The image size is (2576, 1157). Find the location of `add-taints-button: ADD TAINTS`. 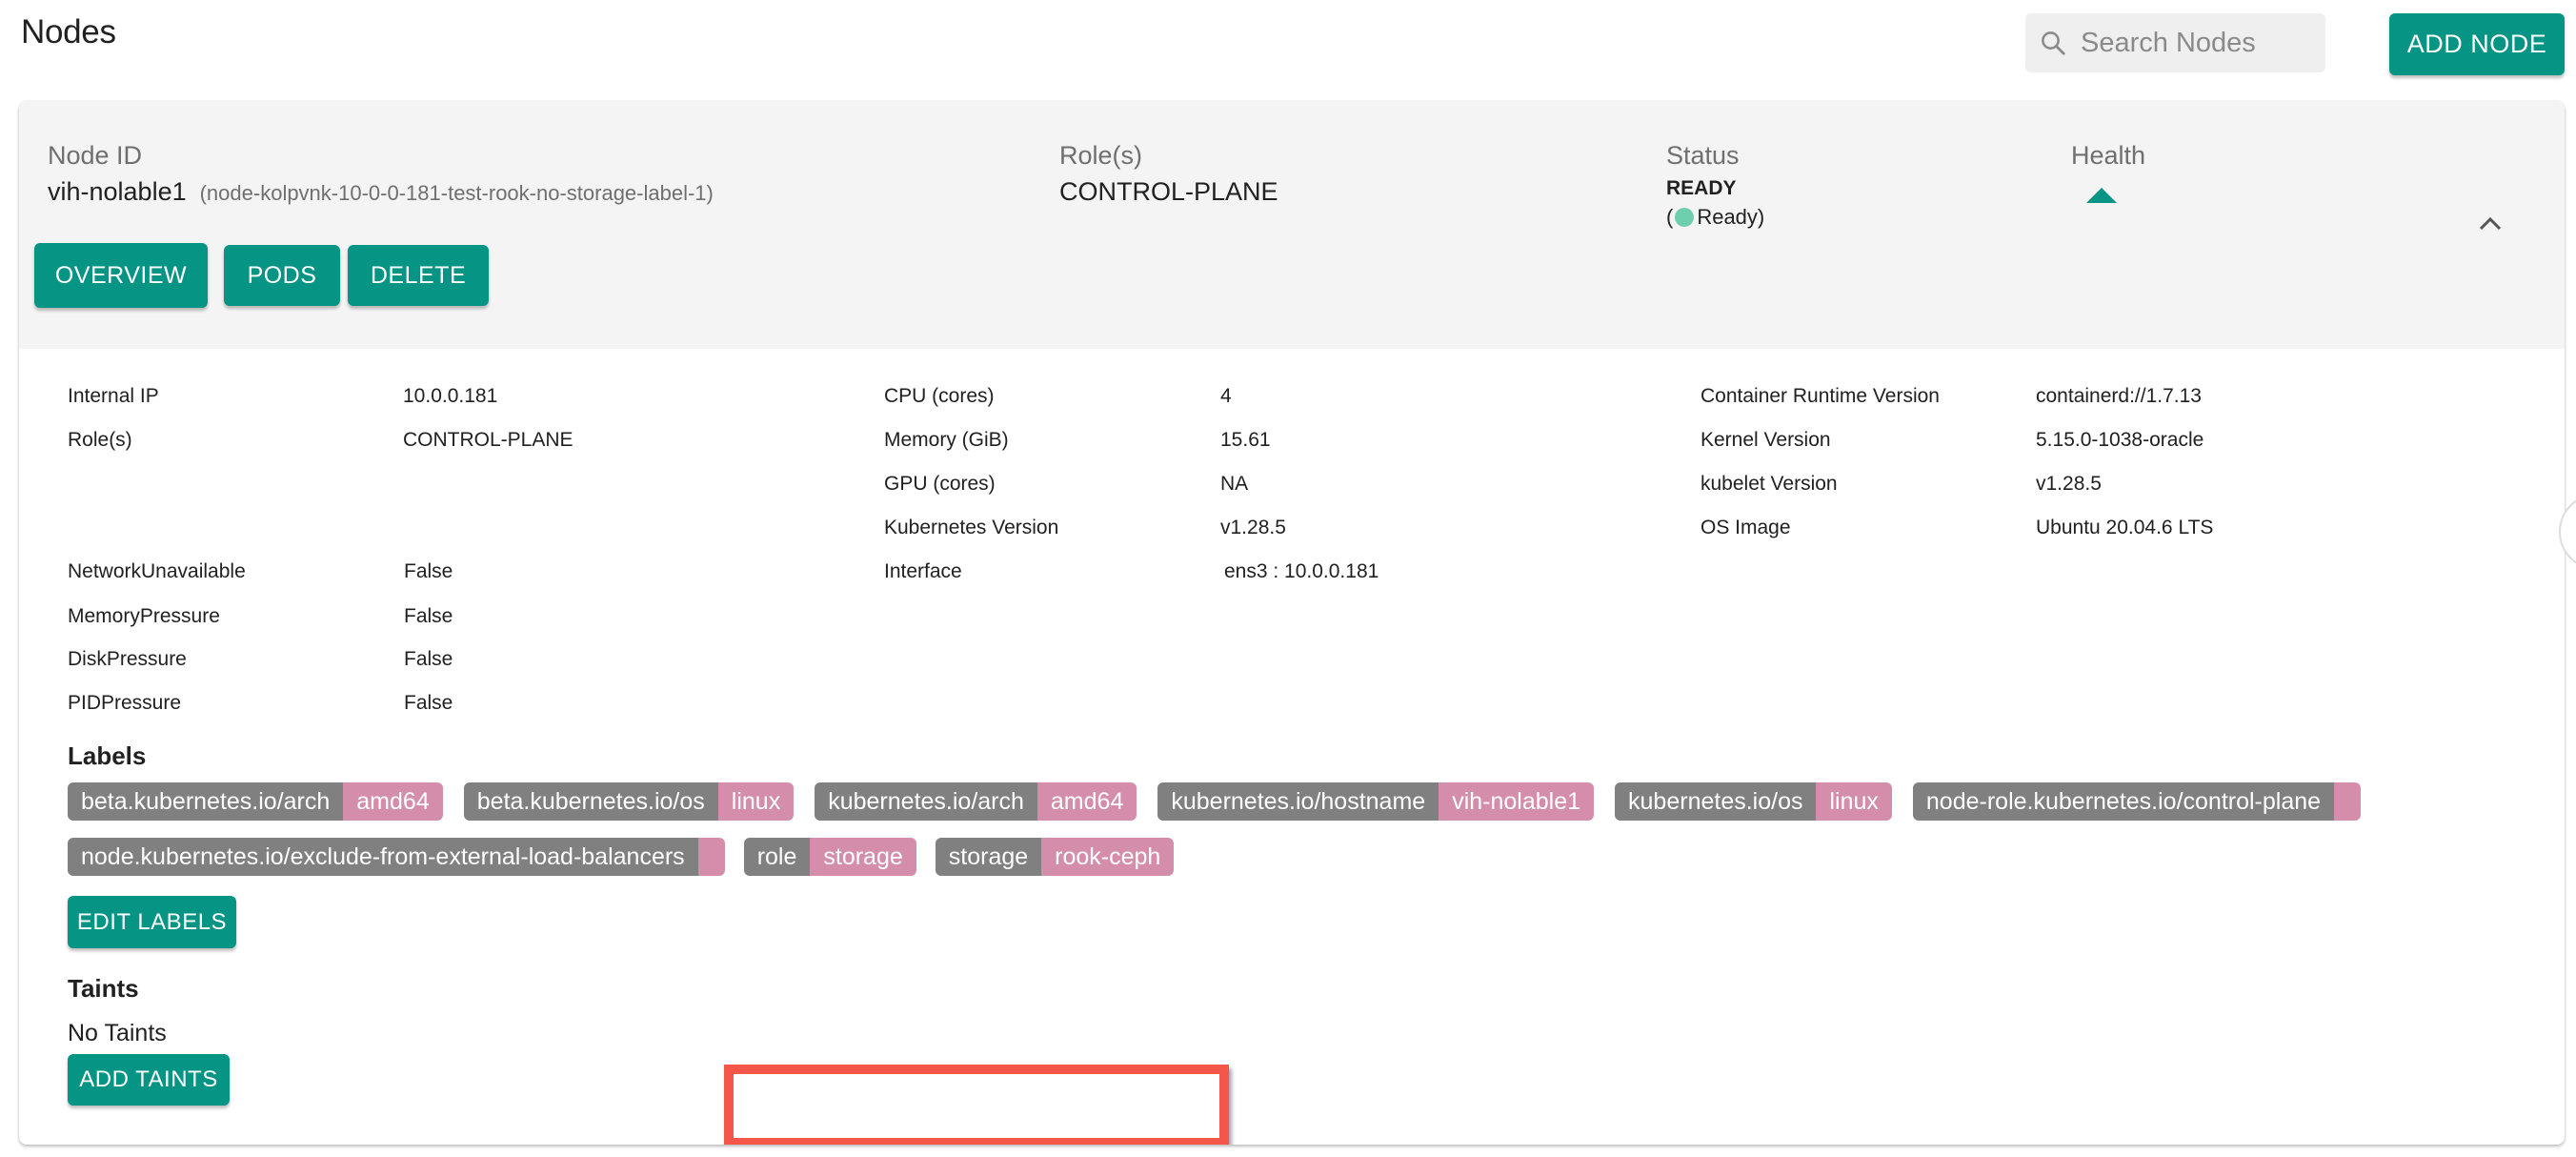

add-taints-button: ADD TAINTS is located at coordinates (149, 1080).